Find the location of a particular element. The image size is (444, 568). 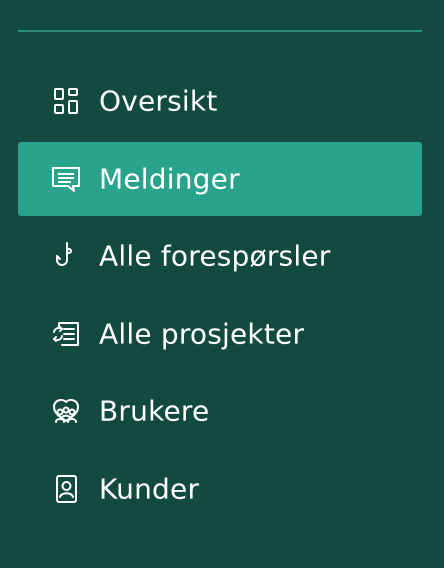

sidebar-item-label: Kunder is located at coordinates (149, 488).